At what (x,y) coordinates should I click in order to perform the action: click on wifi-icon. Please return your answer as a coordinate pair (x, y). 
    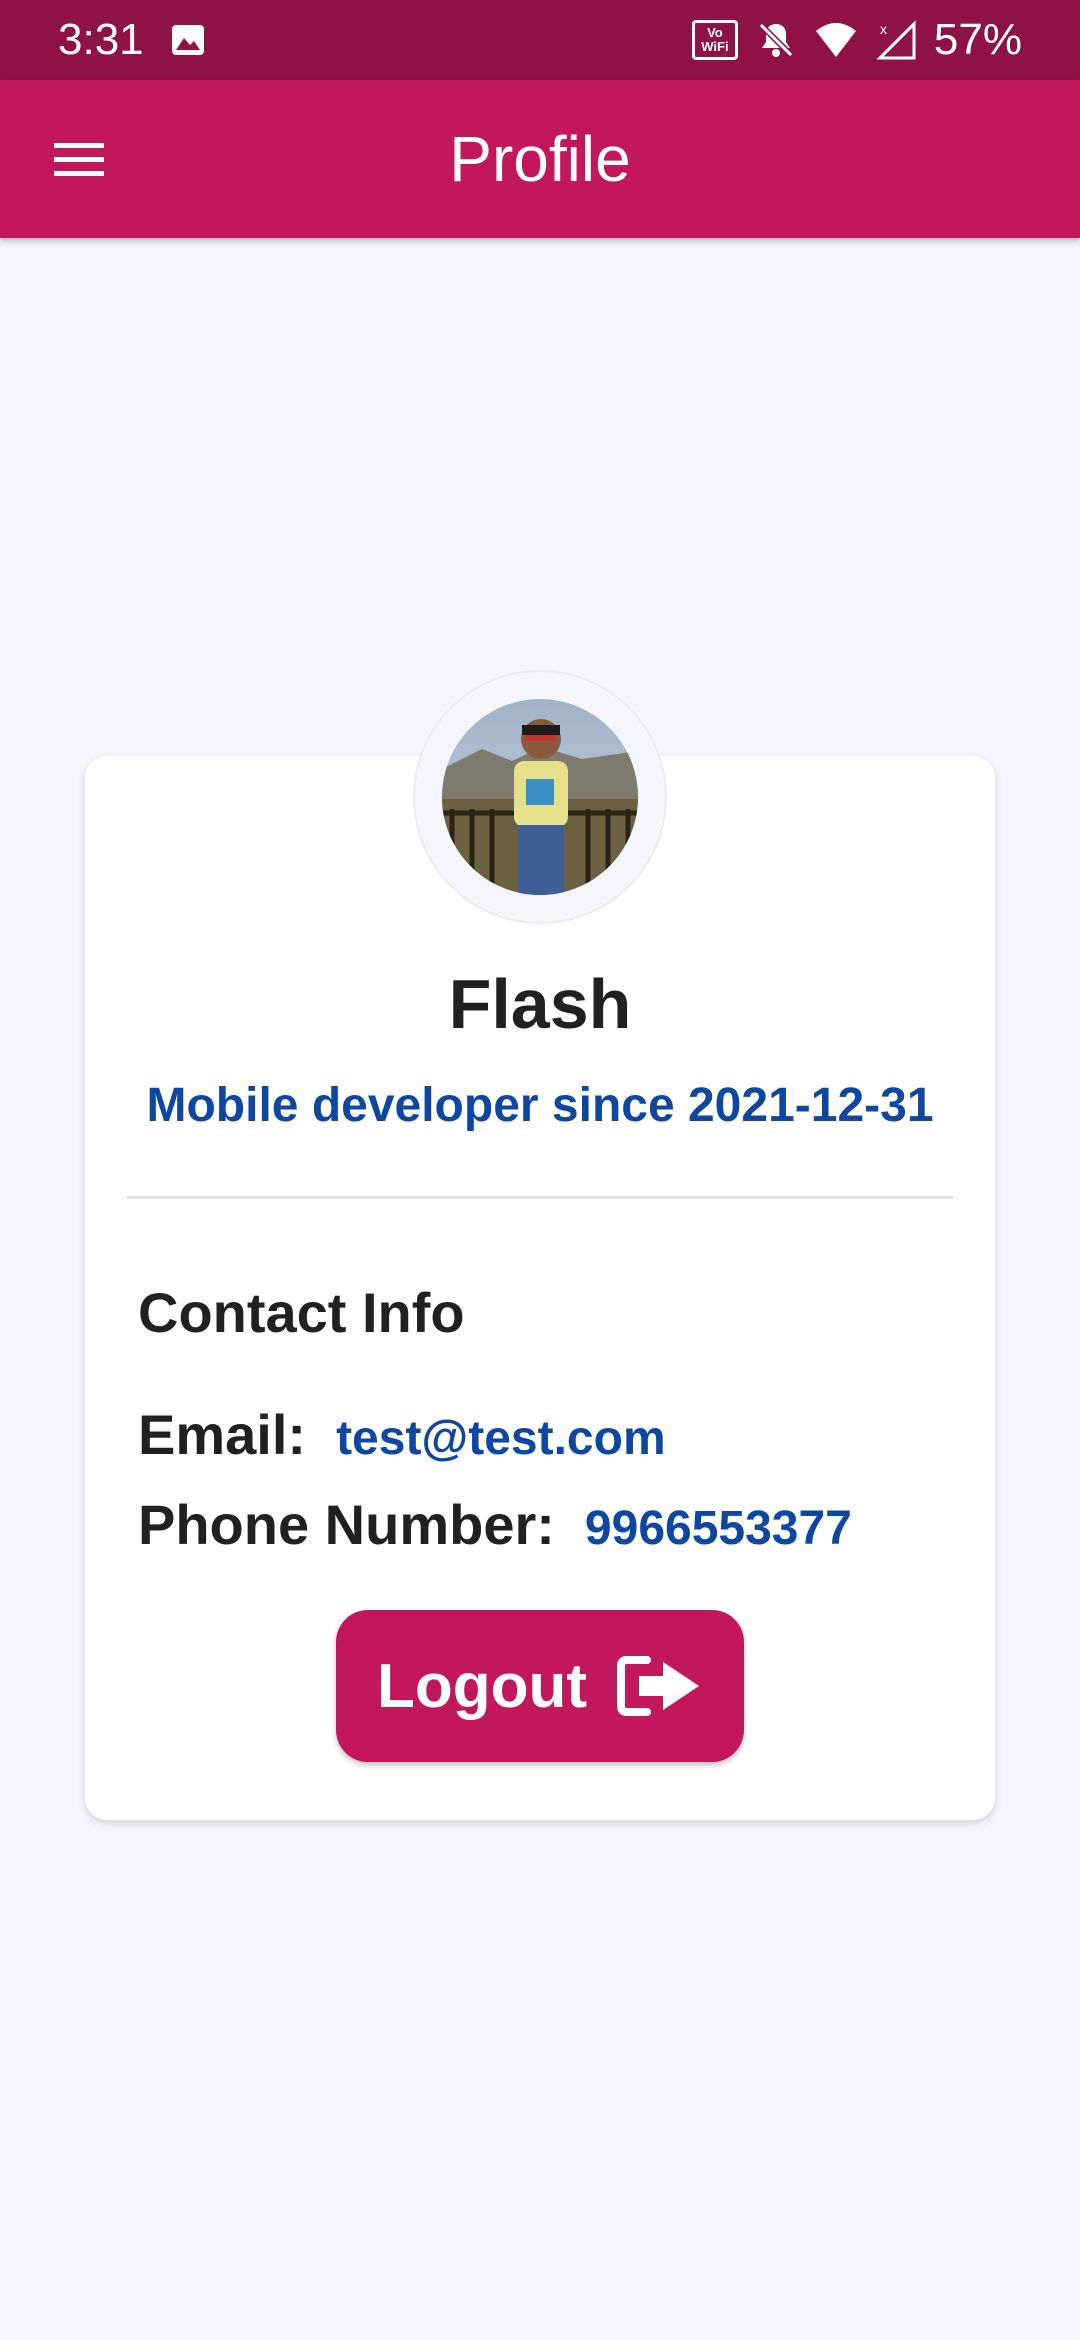
    Looking at the image, I should click on (836, 40).